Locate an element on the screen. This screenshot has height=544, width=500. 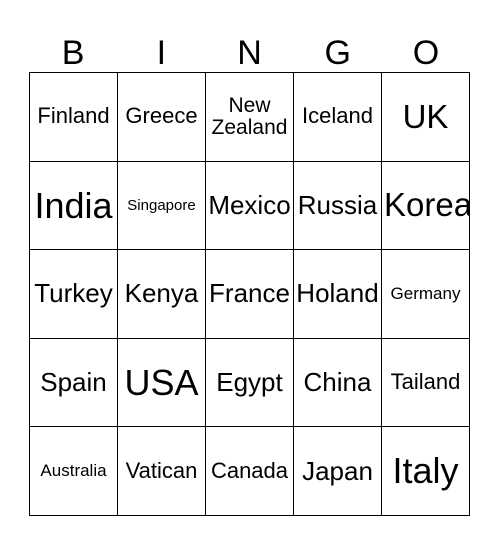
bingo-header-letter-o: O is located at coordinates (426, 53).